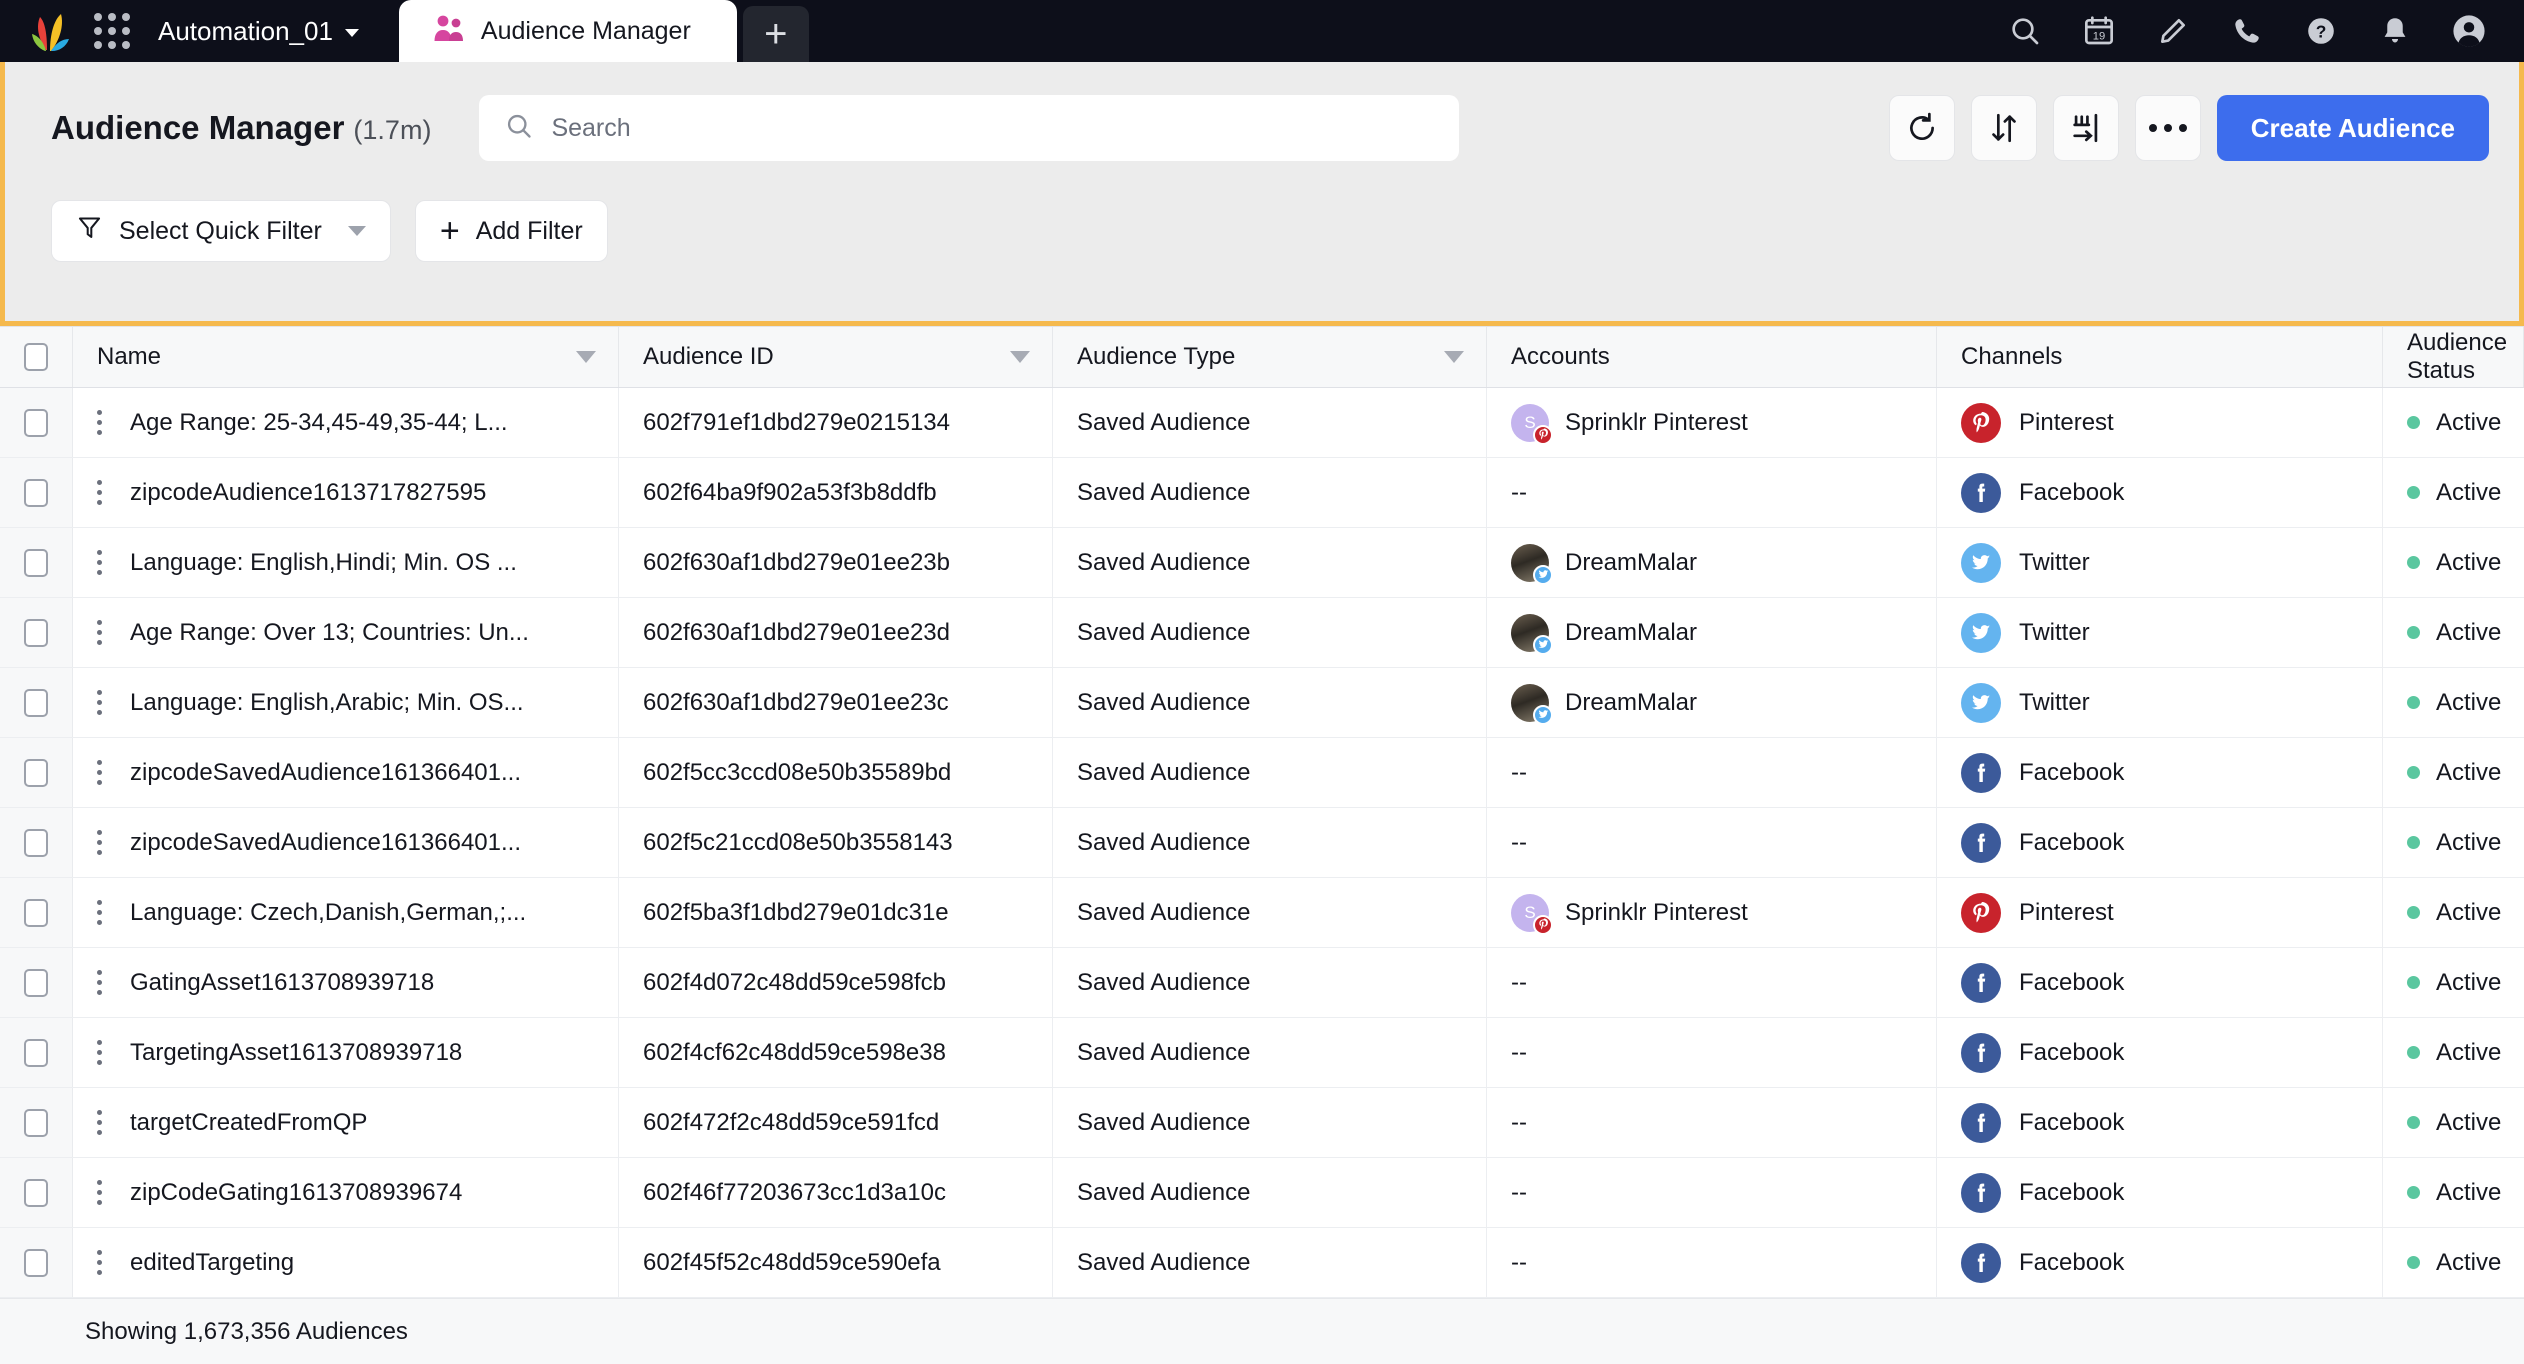 This screenshot has width=2524, height=1364. Describe the element at coordinates (258, 31) in the screenshot. I see `workspace-selector: Automation_01` at that location.